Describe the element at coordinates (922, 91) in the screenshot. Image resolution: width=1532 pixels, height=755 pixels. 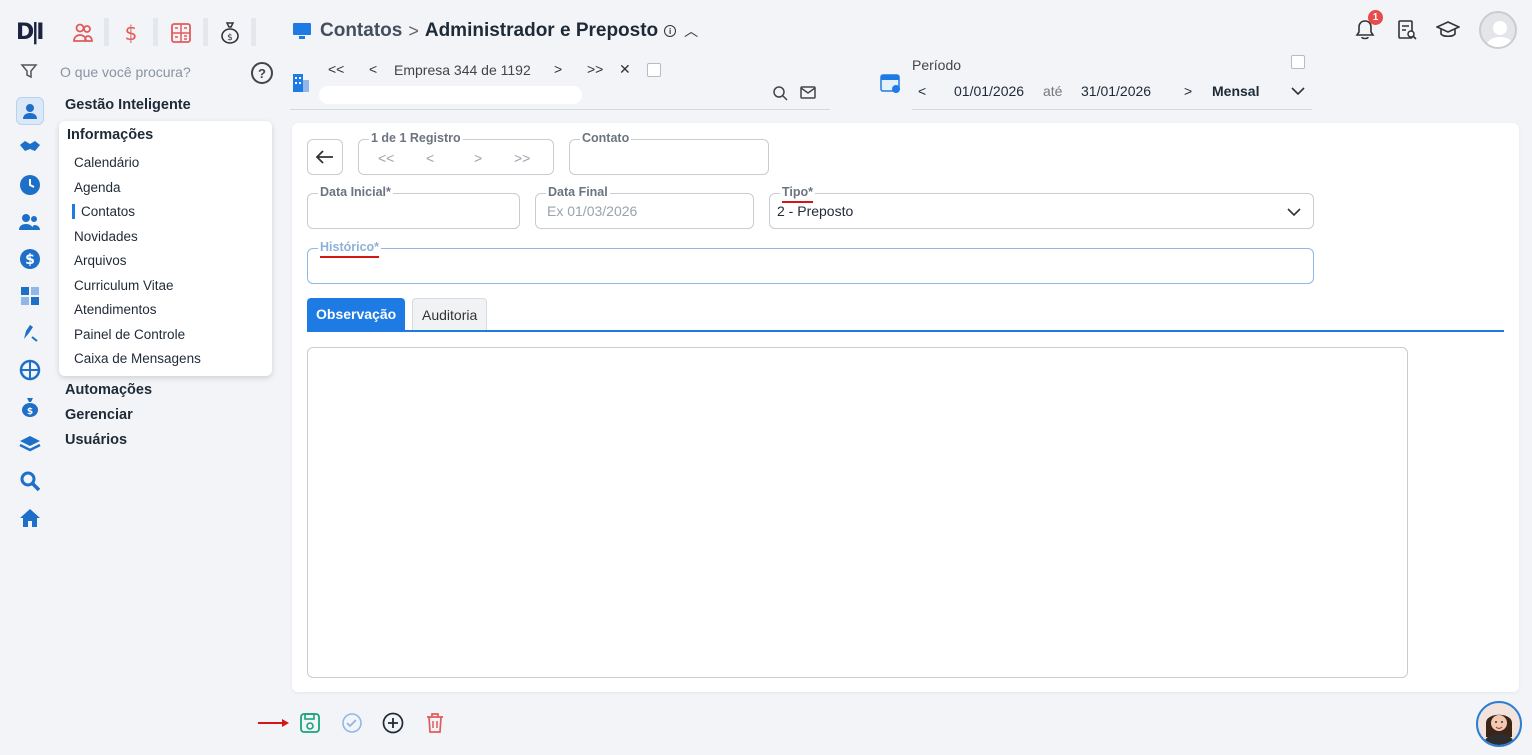
I see `period-prev-button: <` at that location.